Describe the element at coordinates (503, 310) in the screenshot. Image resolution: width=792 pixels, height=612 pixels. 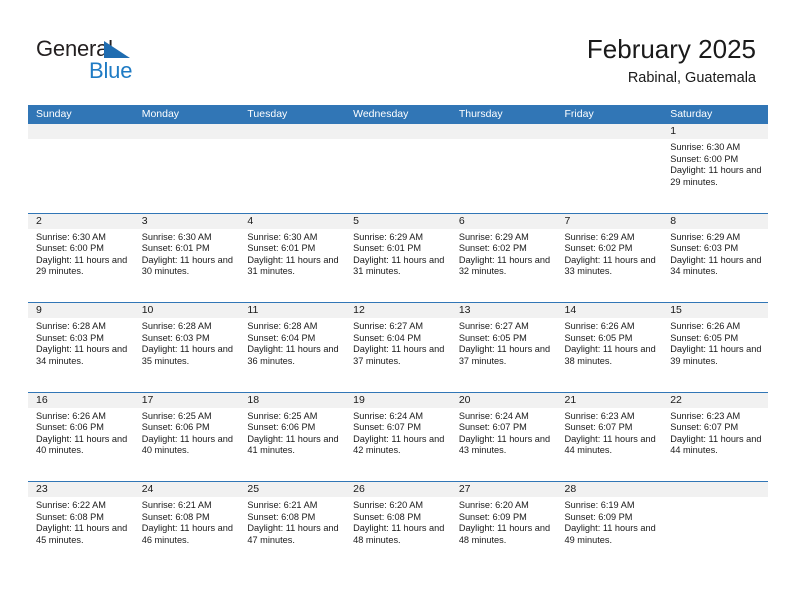
I see `day-number: 13` at that location.